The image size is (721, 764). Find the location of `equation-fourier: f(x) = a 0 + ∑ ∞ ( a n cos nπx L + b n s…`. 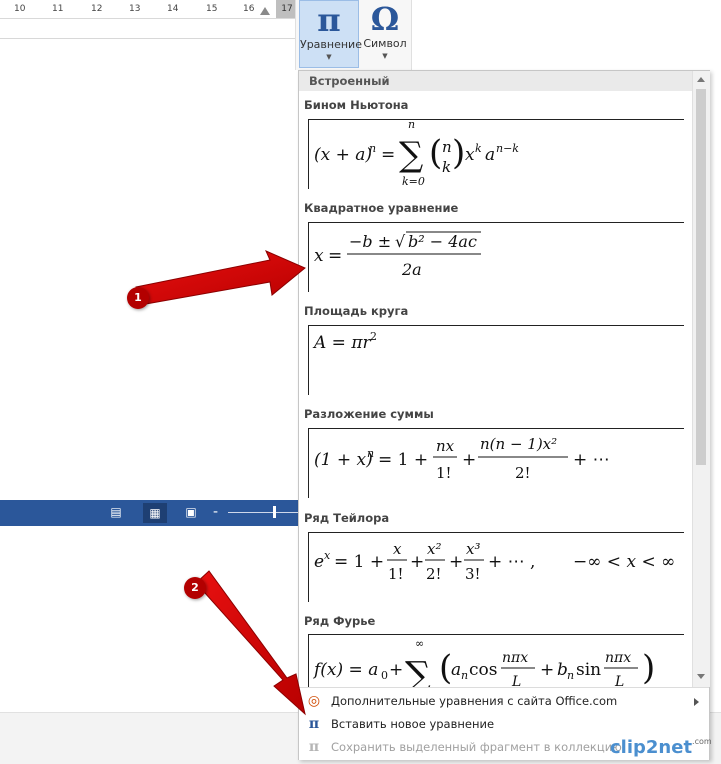

equation-fourier: f(x) = a 0 + ∑ ∞ ( a n cos nπx L + b n s… is located at coordinates (496, 660).